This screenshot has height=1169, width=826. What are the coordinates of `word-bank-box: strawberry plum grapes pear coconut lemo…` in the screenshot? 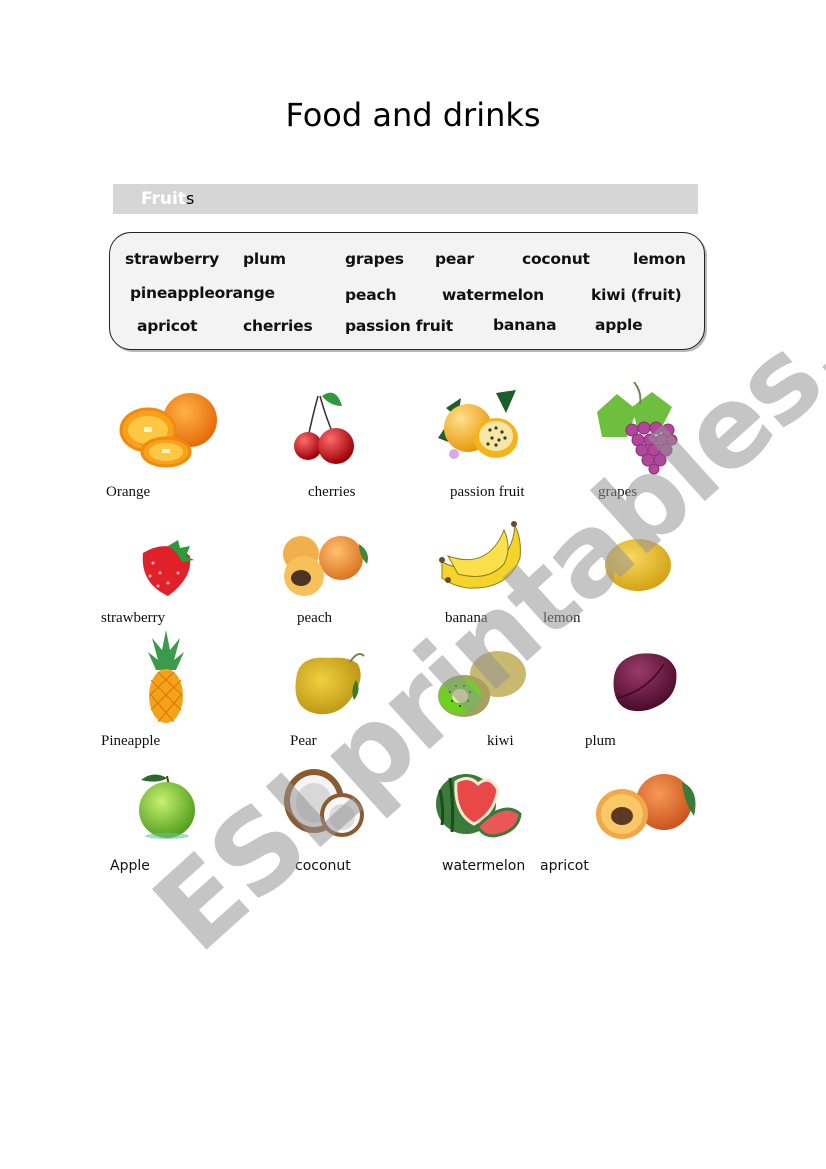 It's located at (407, 291).